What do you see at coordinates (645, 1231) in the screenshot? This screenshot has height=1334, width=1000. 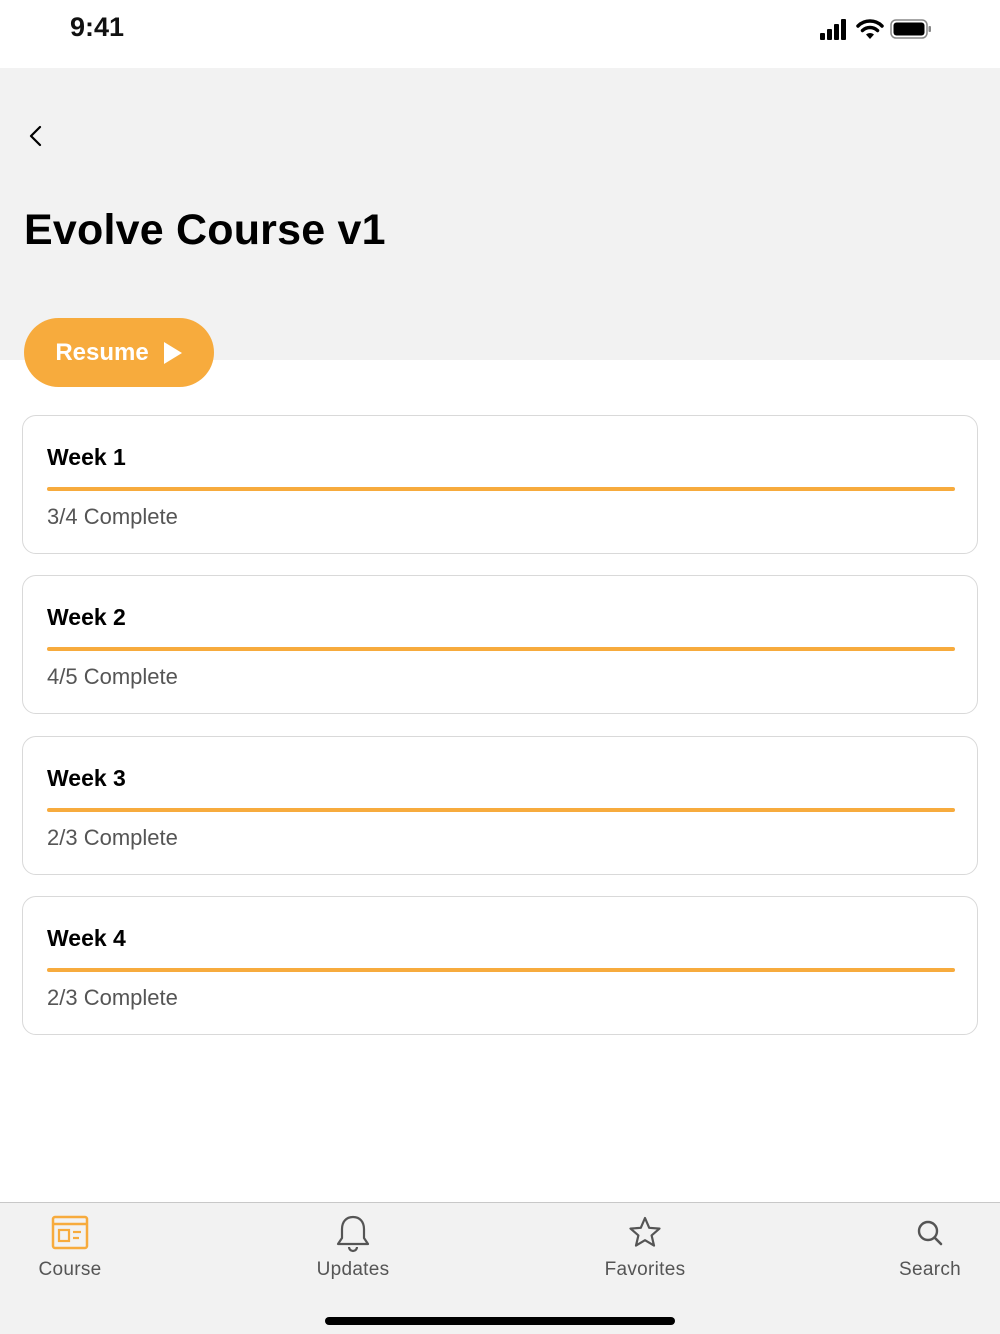 I see `star-icon` at bounding box center [645, 1231].